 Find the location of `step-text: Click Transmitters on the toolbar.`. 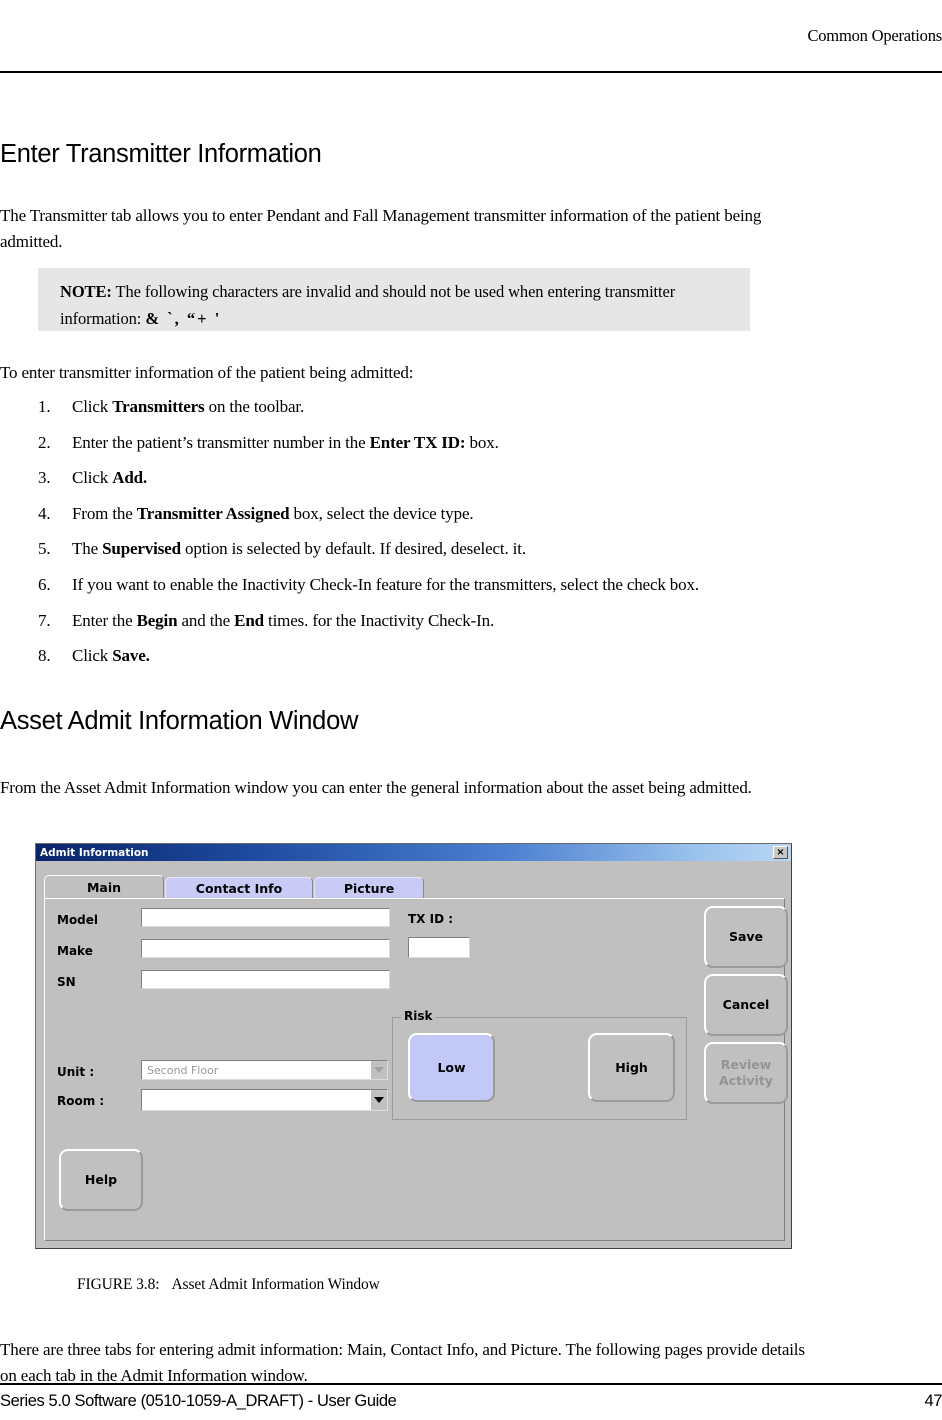

step-text: Click Transmitters on the toolbar. is located at coordinates (188, 406).